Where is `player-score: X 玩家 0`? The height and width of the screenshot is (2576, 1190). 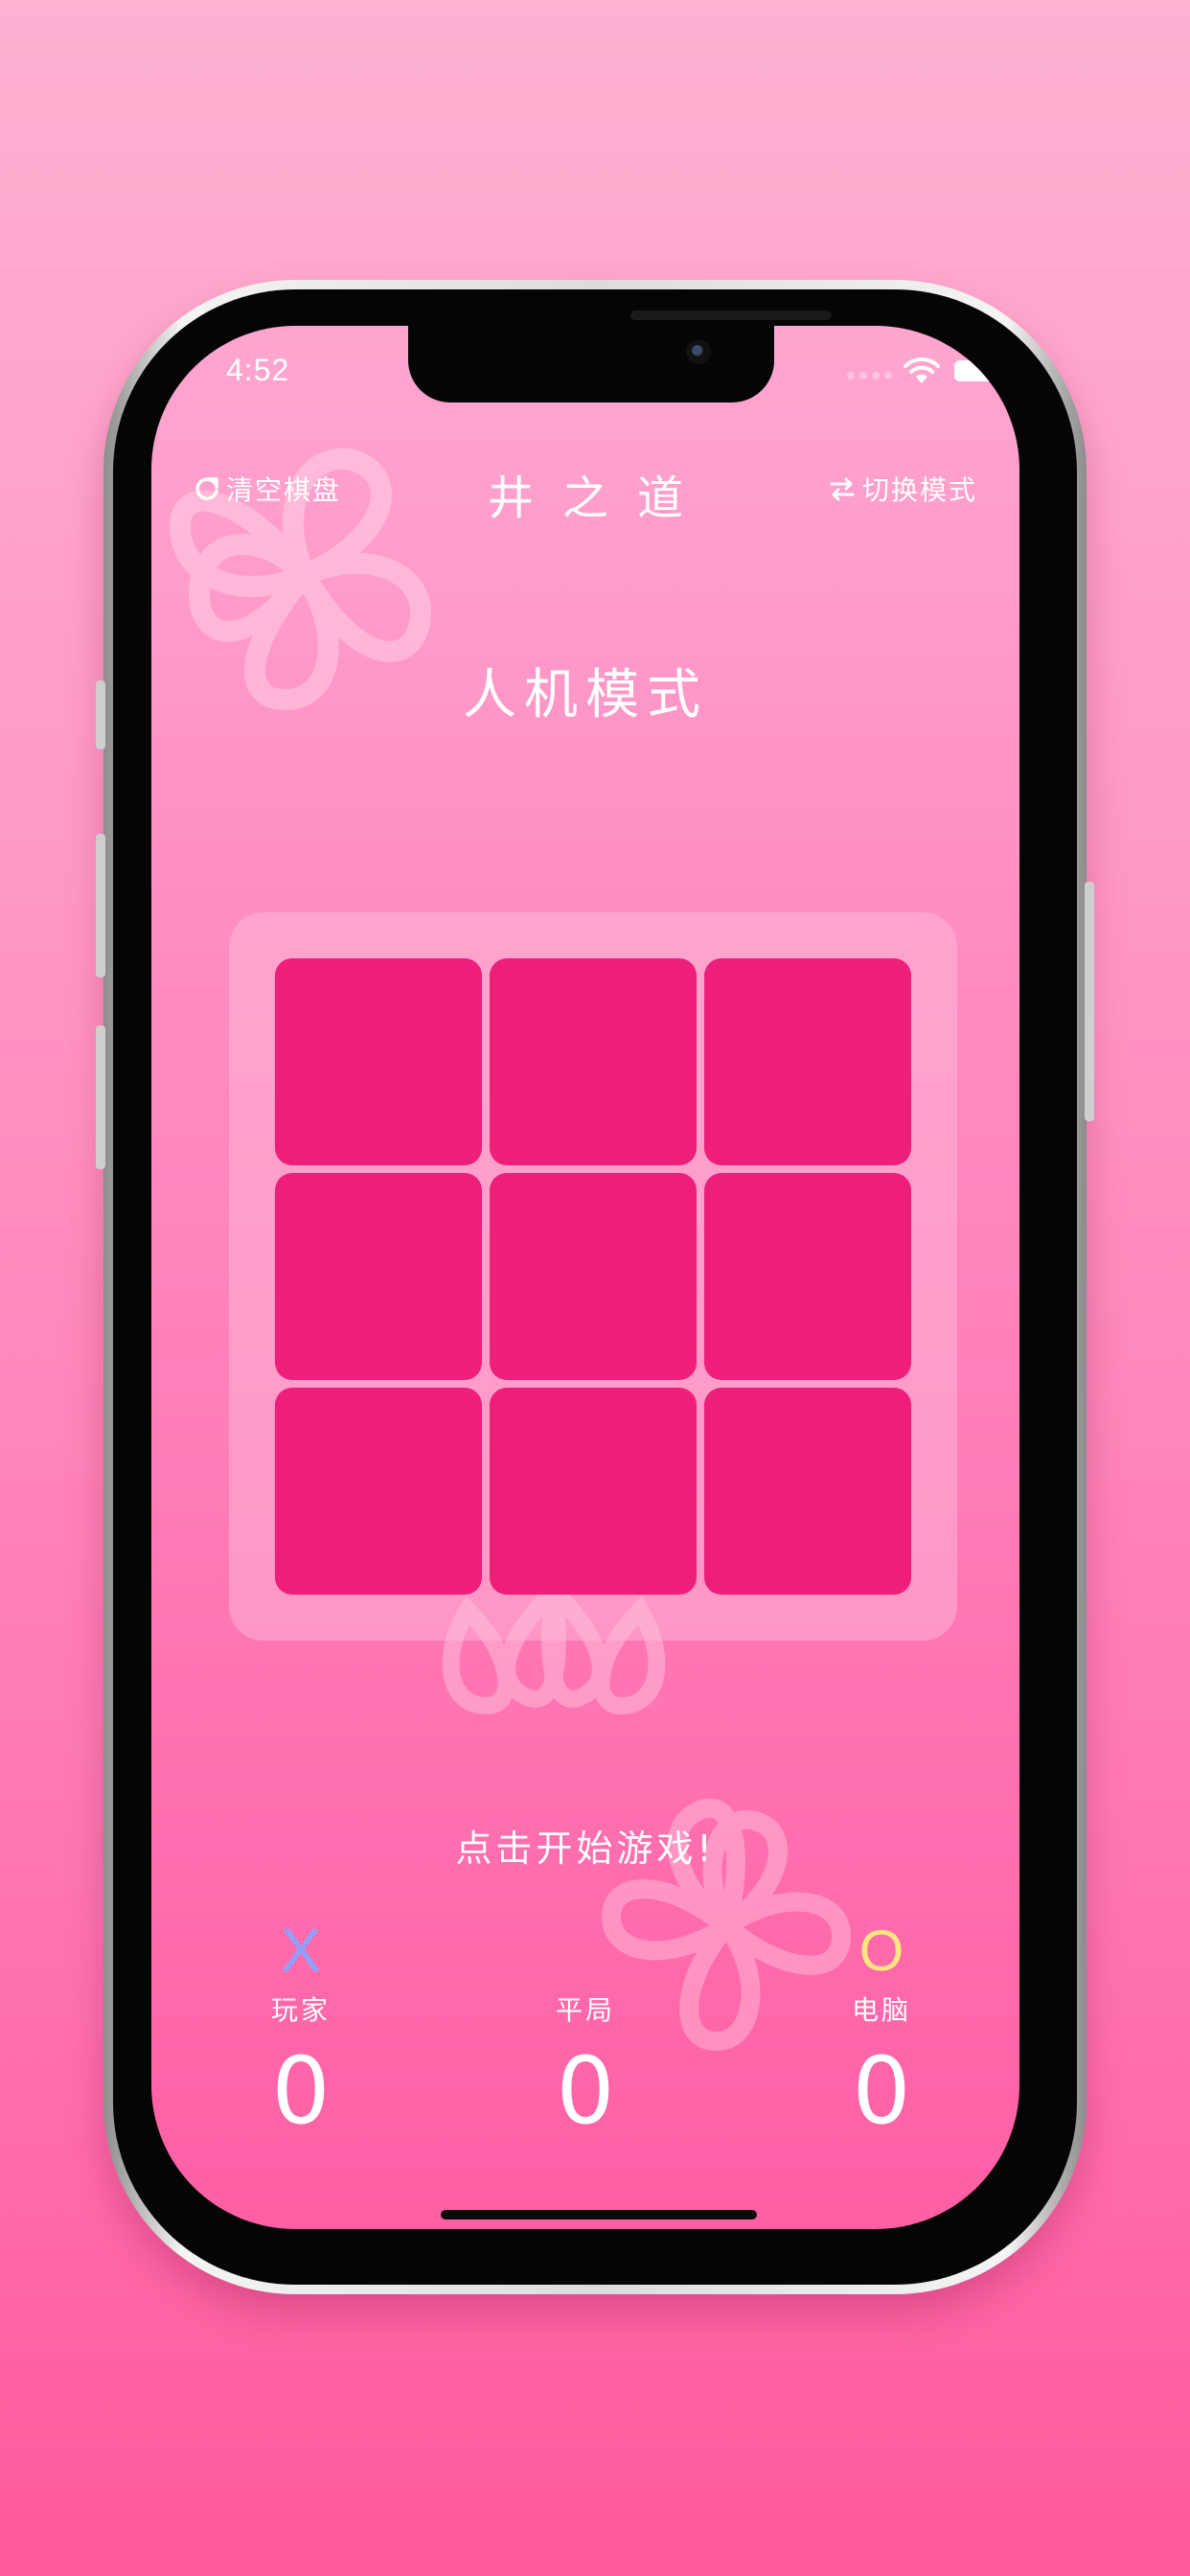 player-score: X 玩家 0 is located at coordinates (301, 2030).